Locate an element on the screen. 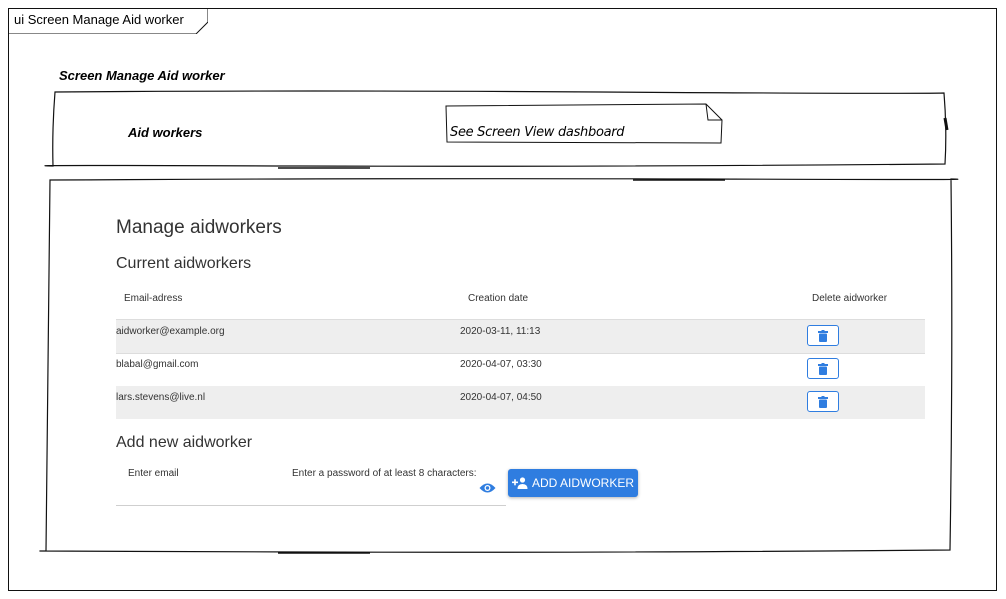 The image size is (1006, 599). current-section-title: Current aidworkers is located at coordinates (184, 263).